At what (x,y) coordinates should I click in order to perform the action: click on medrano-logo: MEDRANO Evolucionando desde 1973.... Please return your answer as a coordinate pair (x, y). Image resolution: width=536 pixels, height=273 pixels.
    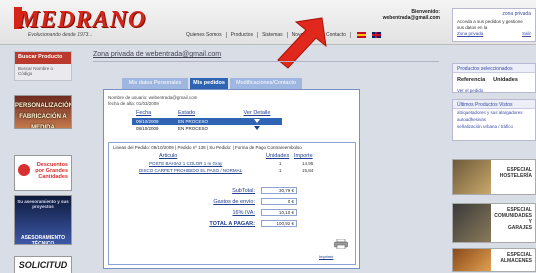
    Looking at the image, I should click on (89, 23).